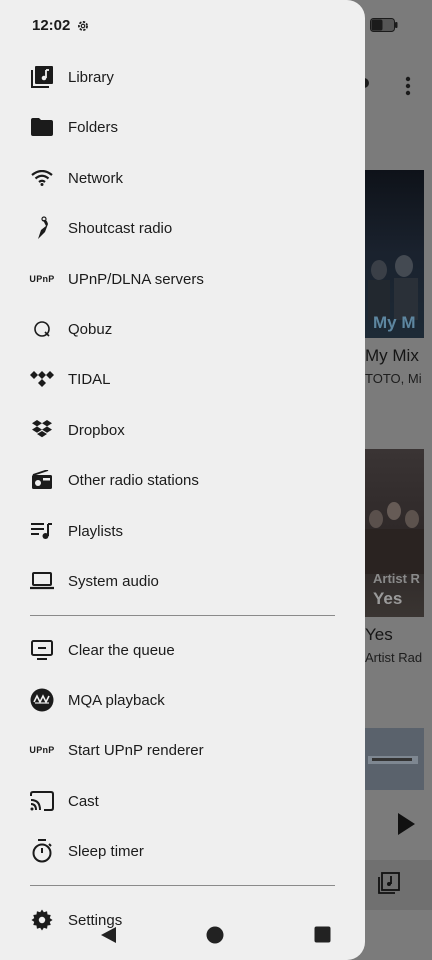 The height and width of the screenshot is (960, 432). I want to click on card-subtitle: TOTO, Mi, so click(393, 378).